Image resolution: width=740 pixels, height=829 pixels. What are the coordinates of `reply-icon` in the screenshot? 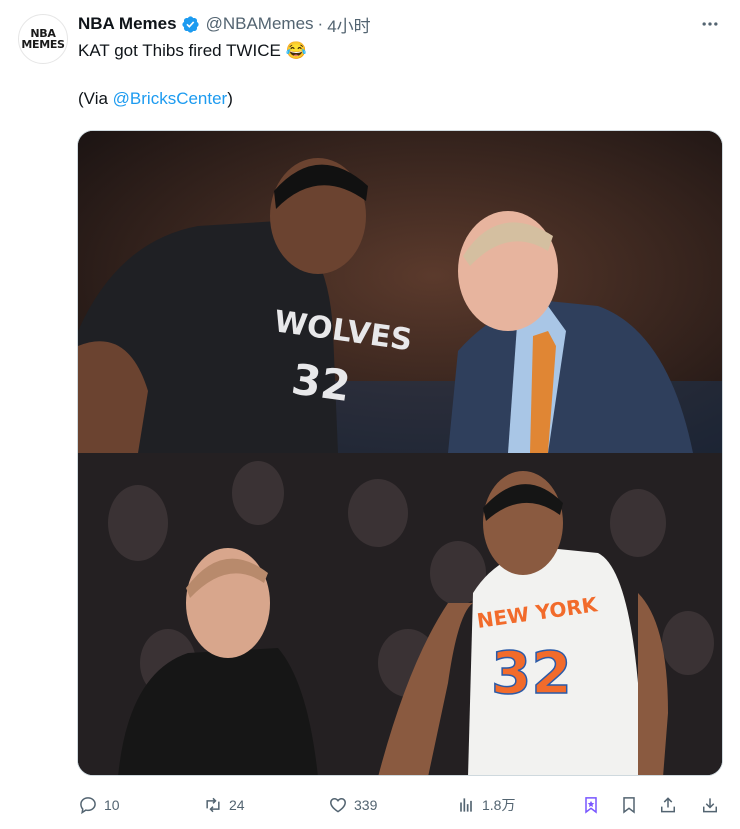 It's located at (88, 806).